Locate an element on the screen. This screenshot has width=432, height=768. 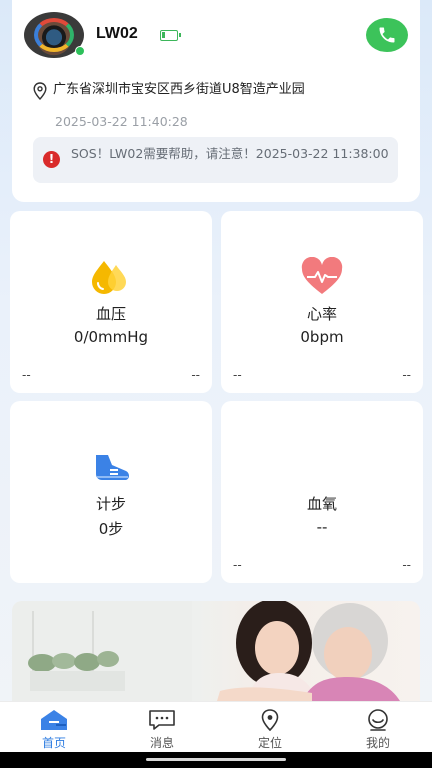
device-address: 广东省深圳市宝安区西乡街道U8智造产业园 is located at coordinates (179, 89).